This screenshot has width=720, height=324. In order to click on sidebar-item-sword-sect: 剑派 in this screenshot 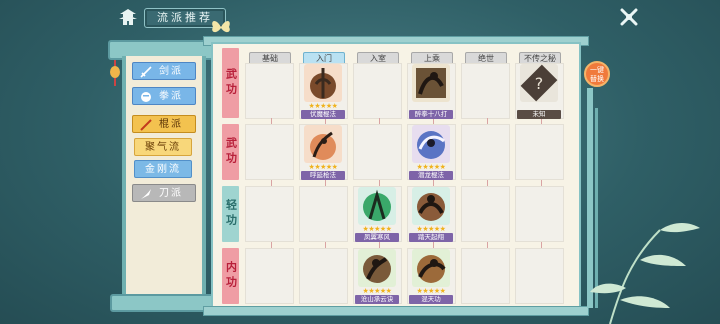, I will do `click(164, 71)`.